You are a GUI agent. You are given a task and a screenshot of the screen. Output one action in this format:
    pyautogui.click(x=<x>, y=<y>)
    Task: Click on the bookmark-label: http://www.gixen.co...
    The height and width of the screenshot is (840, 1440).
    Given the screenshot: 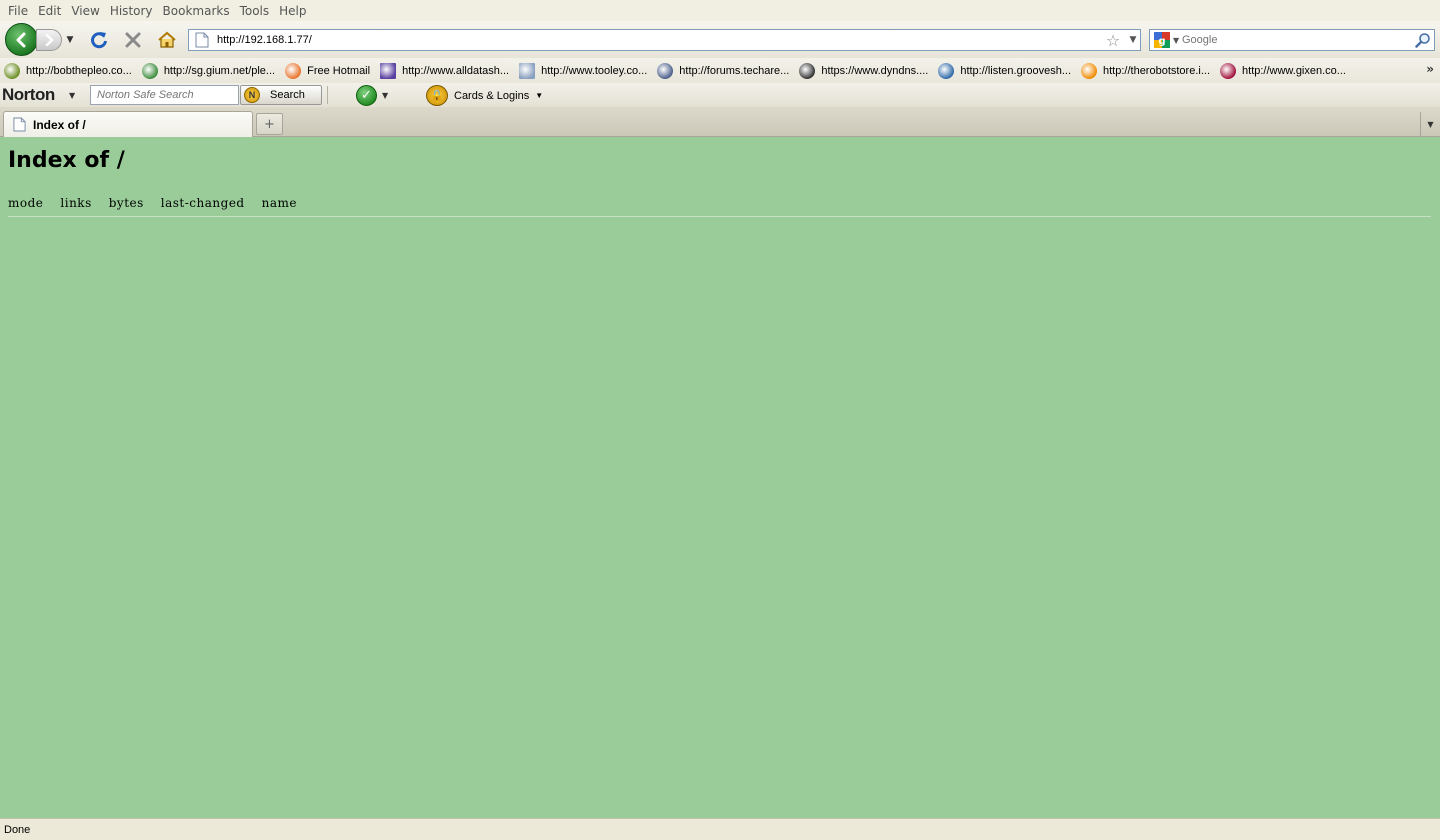 What is the action you would take?
    pyautogui.click(x=1294, y=70)
    